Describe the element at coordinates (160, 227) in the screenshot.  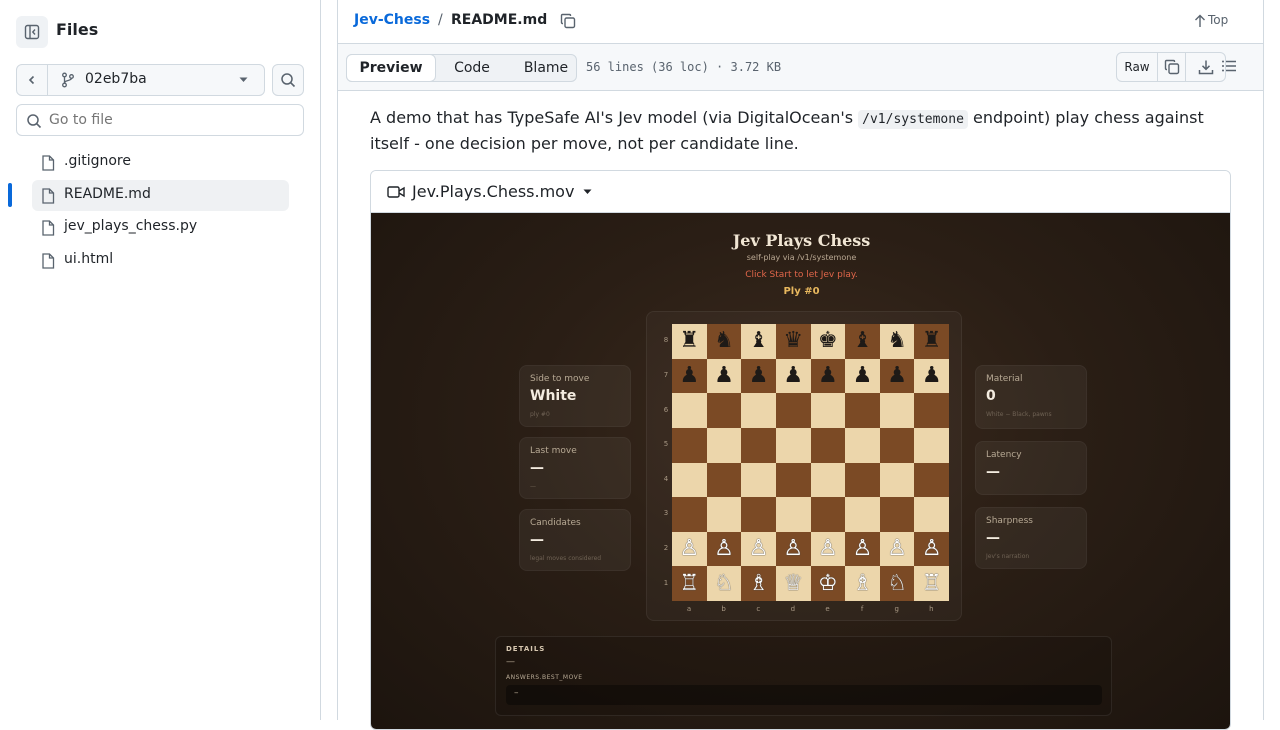
I see `file-tree-item: jev_plays_chess.py` at that location.